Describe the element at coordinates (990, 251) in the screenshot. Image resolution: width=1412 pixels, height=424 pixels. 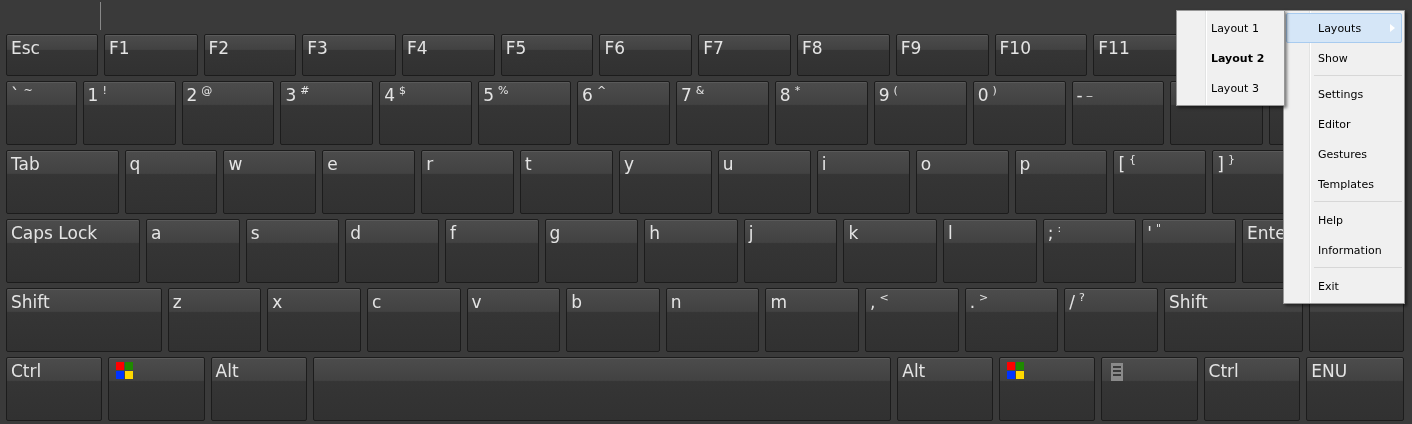
I see `keyboard-key: l` at that location.